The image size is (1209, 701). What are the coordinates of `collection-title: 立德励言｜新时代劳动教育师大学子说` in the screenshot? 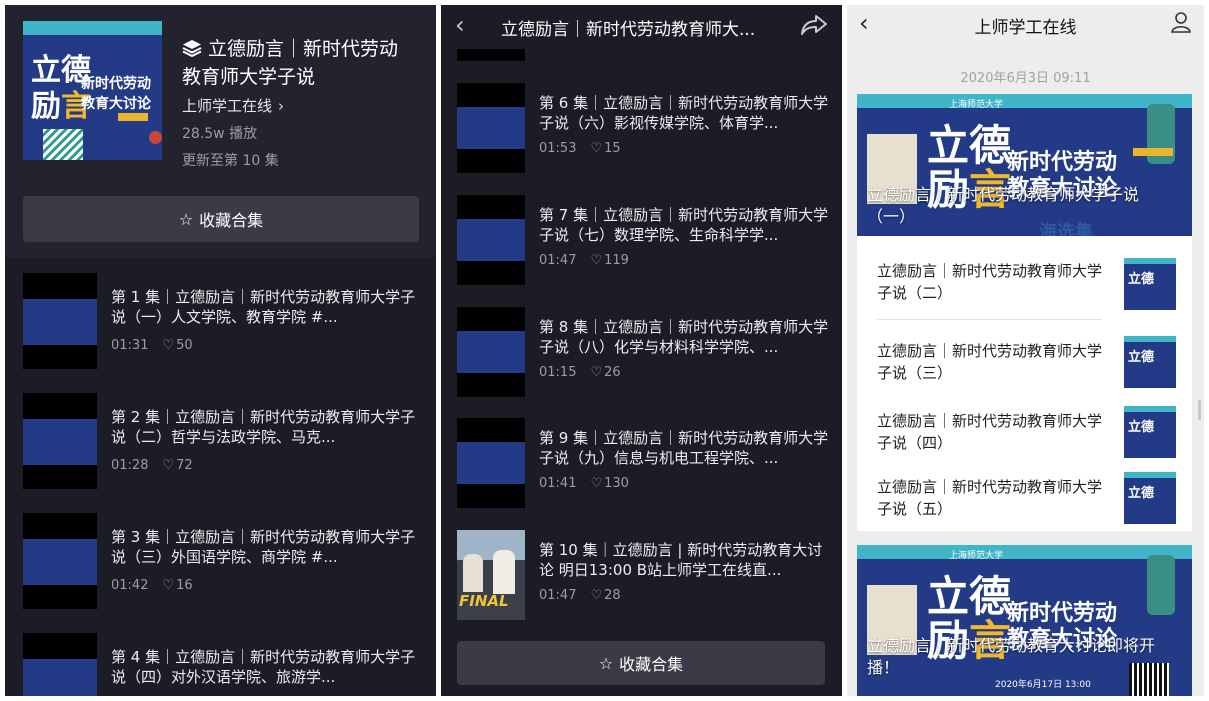 It's located at (290, 63).